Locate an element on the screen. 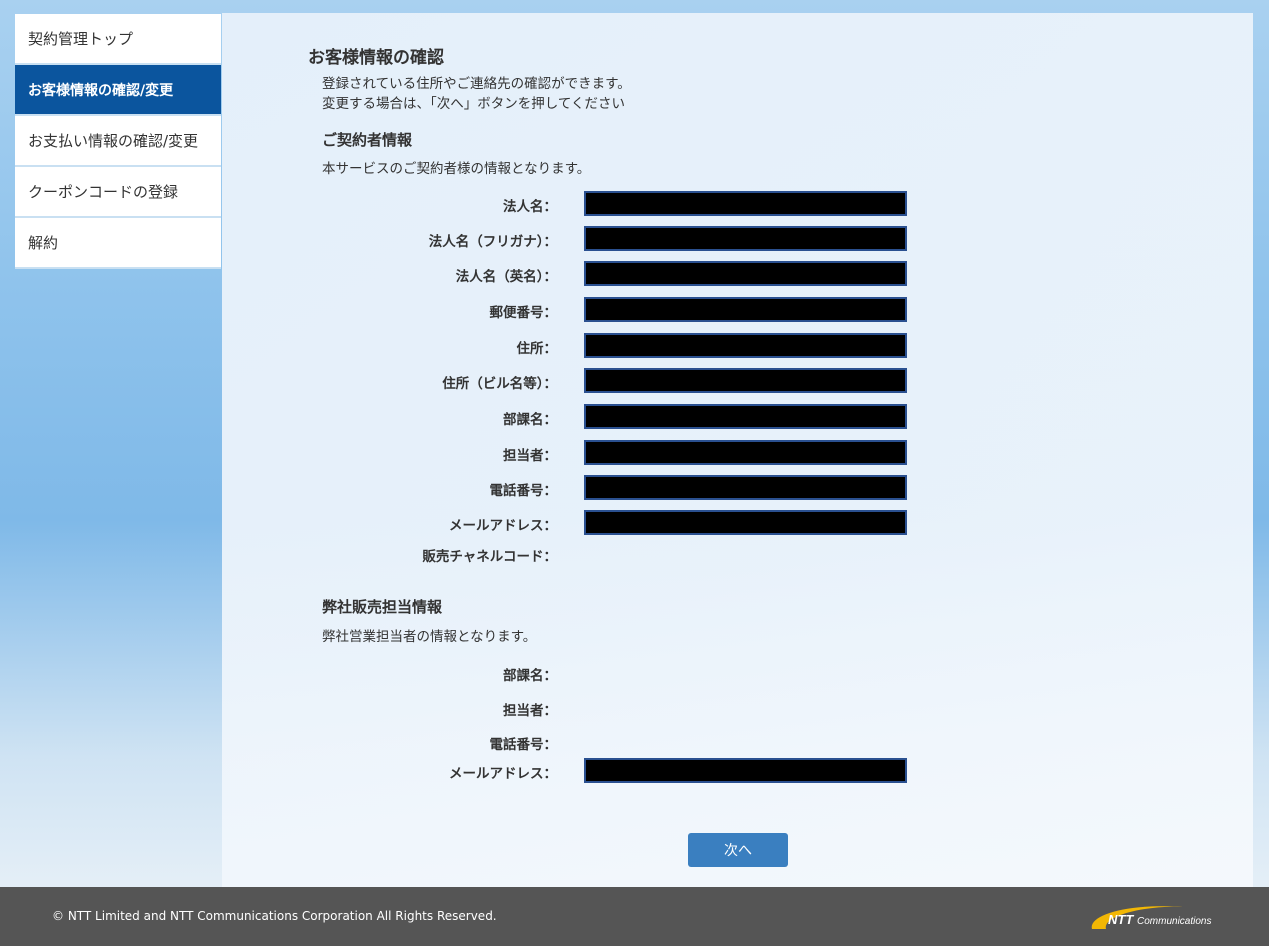 The image size is (1269, 946). contractor-desc: 本サービスのご契約者様の情報となります。 is located at coordinates (456, 169).